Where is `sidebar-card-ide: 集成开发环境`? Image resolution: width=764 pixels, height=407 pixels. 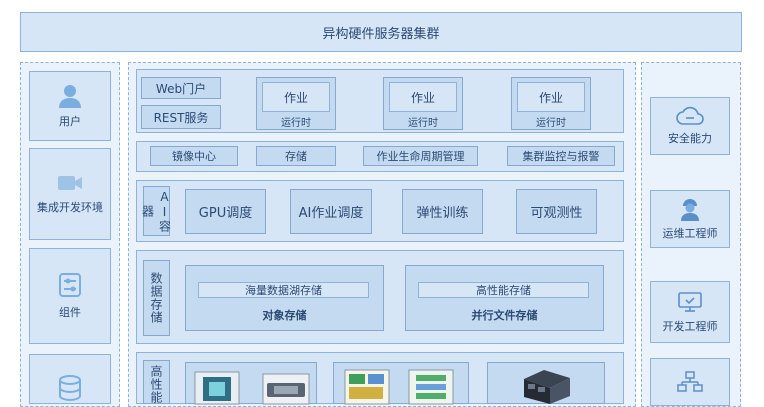 sidebar-card-ide: 集成开发环境 is located at coordinates (70, 194).